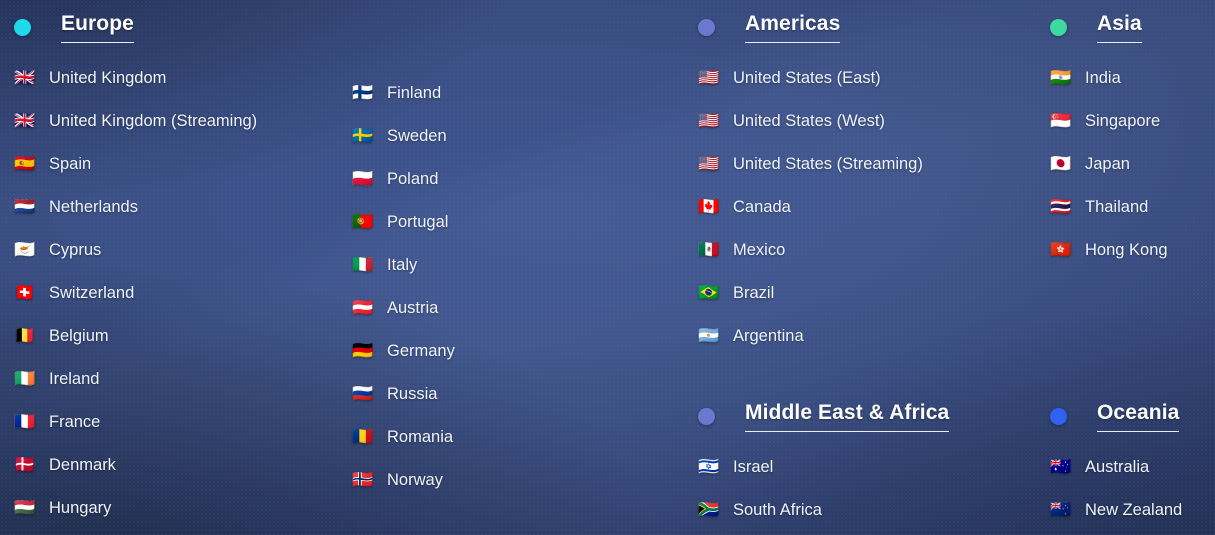 The width and height of the screenshot is (1215, 535). What do you see at coordinates (363, 221) in the screenshot?
I see `country-flag-icon: 🇵🇹` at bounding box center [363, 221].